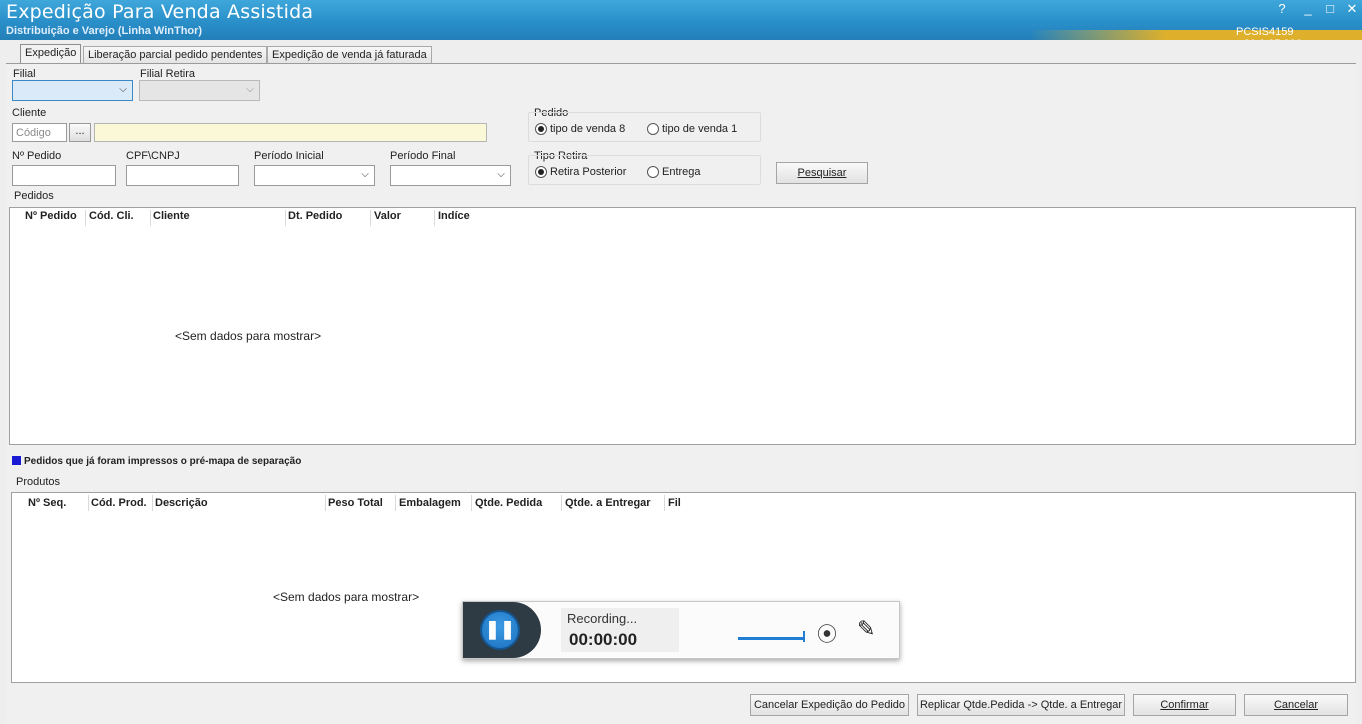 The image size is (1362, 724). Describe the element at coordinates (104, 31) in the screenshot. I see `window-subtitle: Distribuição e Varejo (Linha WinThor)` at that location.